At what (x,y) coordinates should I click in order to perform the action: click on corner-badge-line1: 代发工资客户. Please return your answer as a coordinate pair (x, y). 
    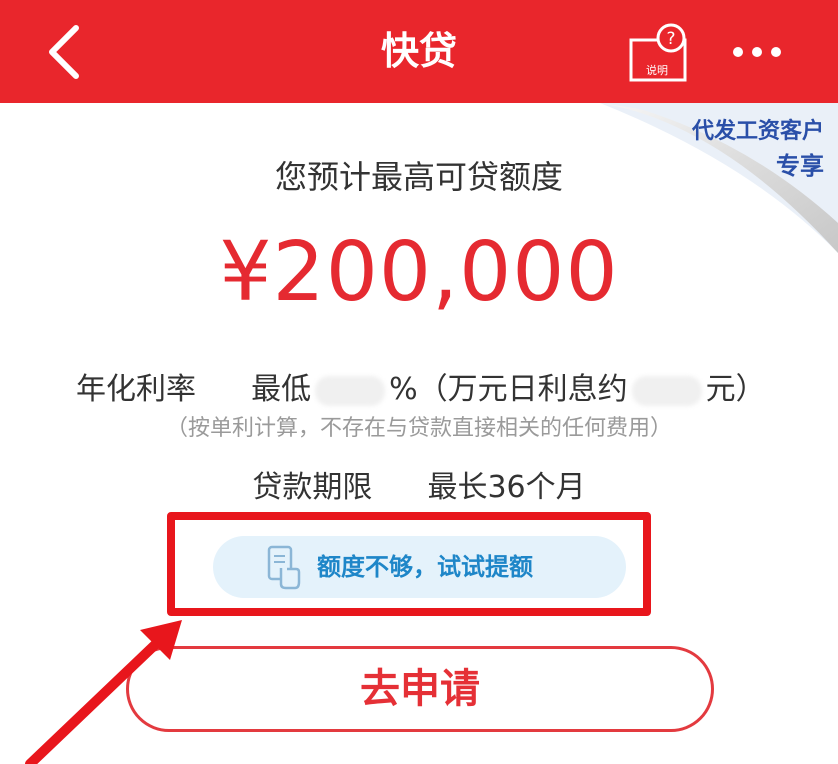
    Looking at the image, I should click on (757, 131).